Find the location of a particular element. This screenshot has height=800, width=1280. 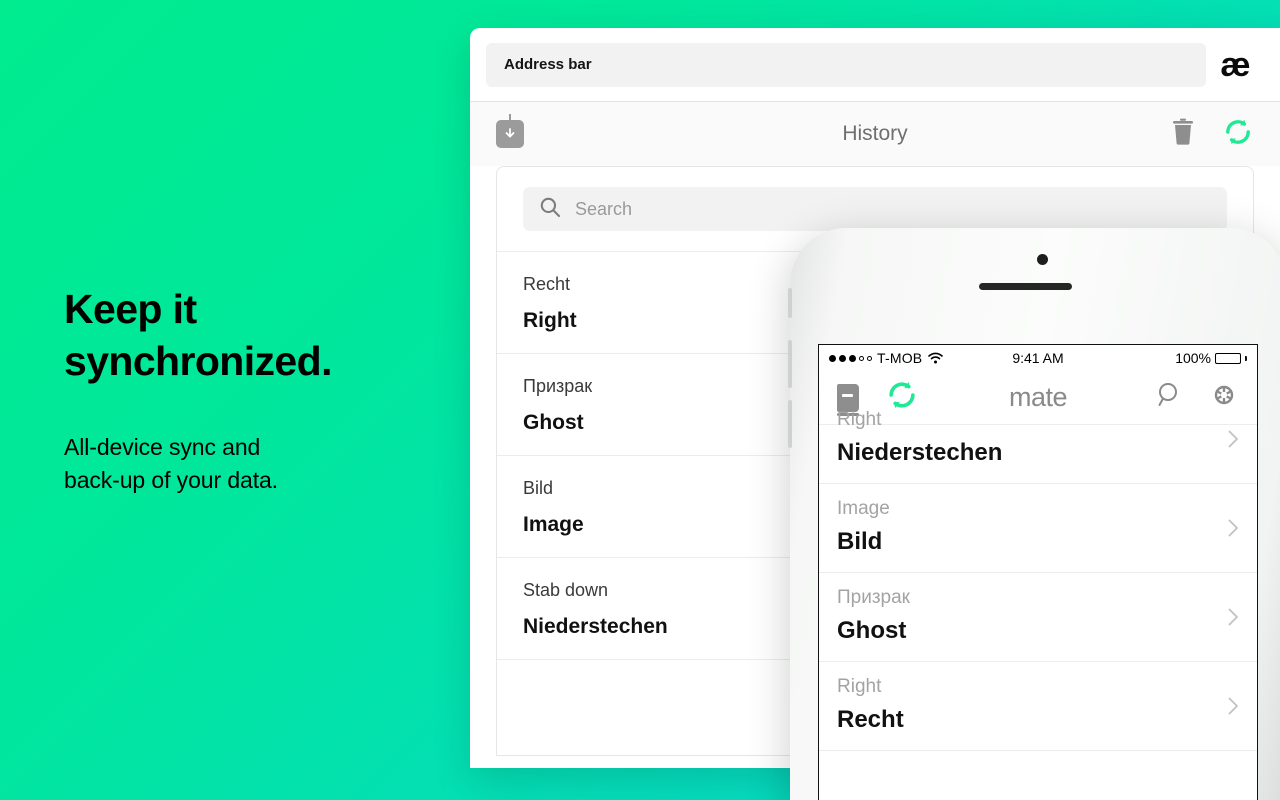

earpiece-speaker is located at coordinates (1025, 286).